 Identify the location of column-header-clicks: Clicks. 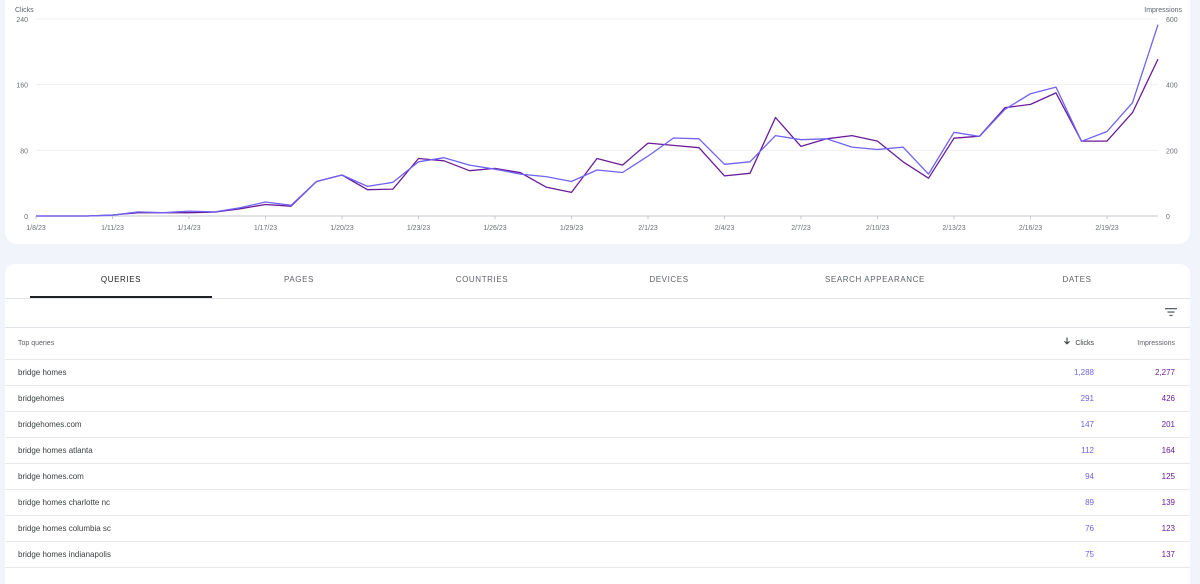
(1078, 343).